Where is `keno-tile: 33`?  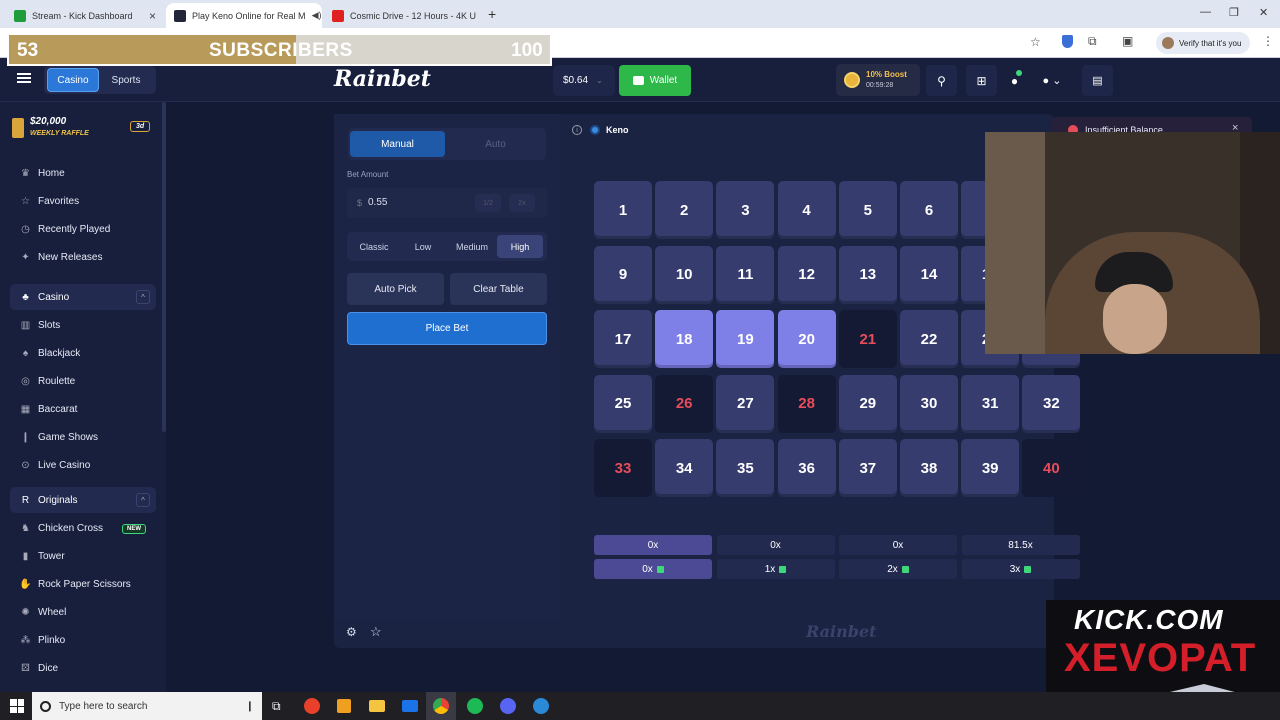 keno-tile: 33 is located at coordinates (623, 468).